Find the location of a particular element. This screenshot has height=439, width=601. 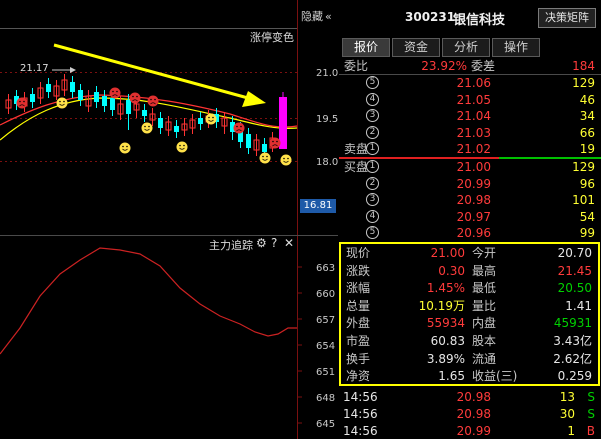

stat-label: 最低 is located at coordinates (484, 288).